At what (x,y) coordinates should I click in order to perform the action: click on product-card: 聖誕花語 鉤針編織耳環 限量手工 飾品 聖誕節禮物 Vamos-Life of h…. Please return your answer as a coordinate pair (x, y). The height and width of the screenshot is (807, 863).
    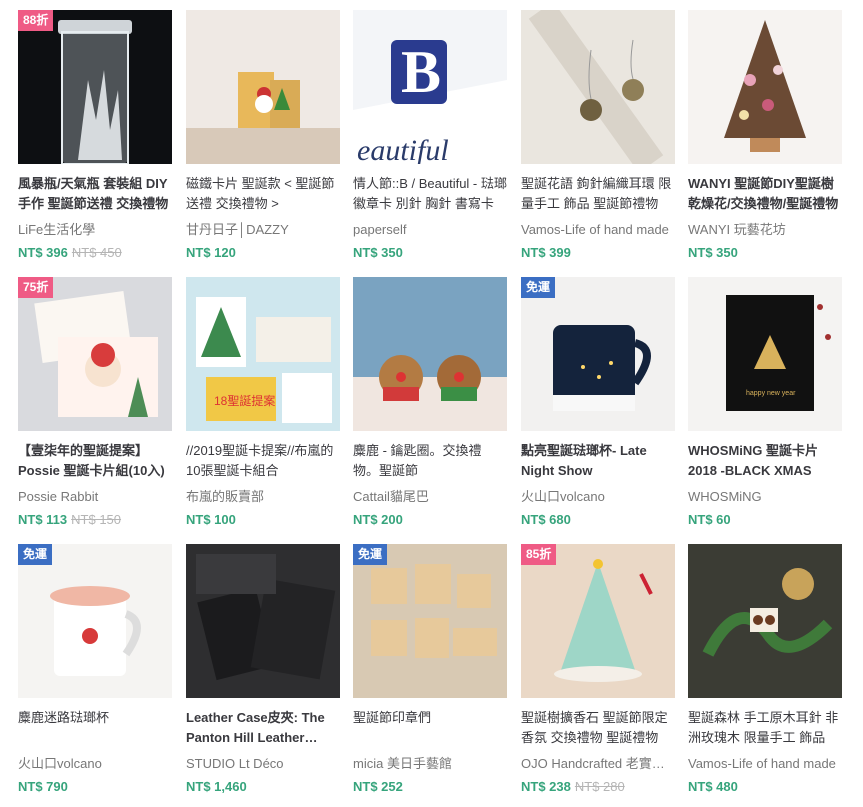
    Looking at the image, I should click on (598, 136).